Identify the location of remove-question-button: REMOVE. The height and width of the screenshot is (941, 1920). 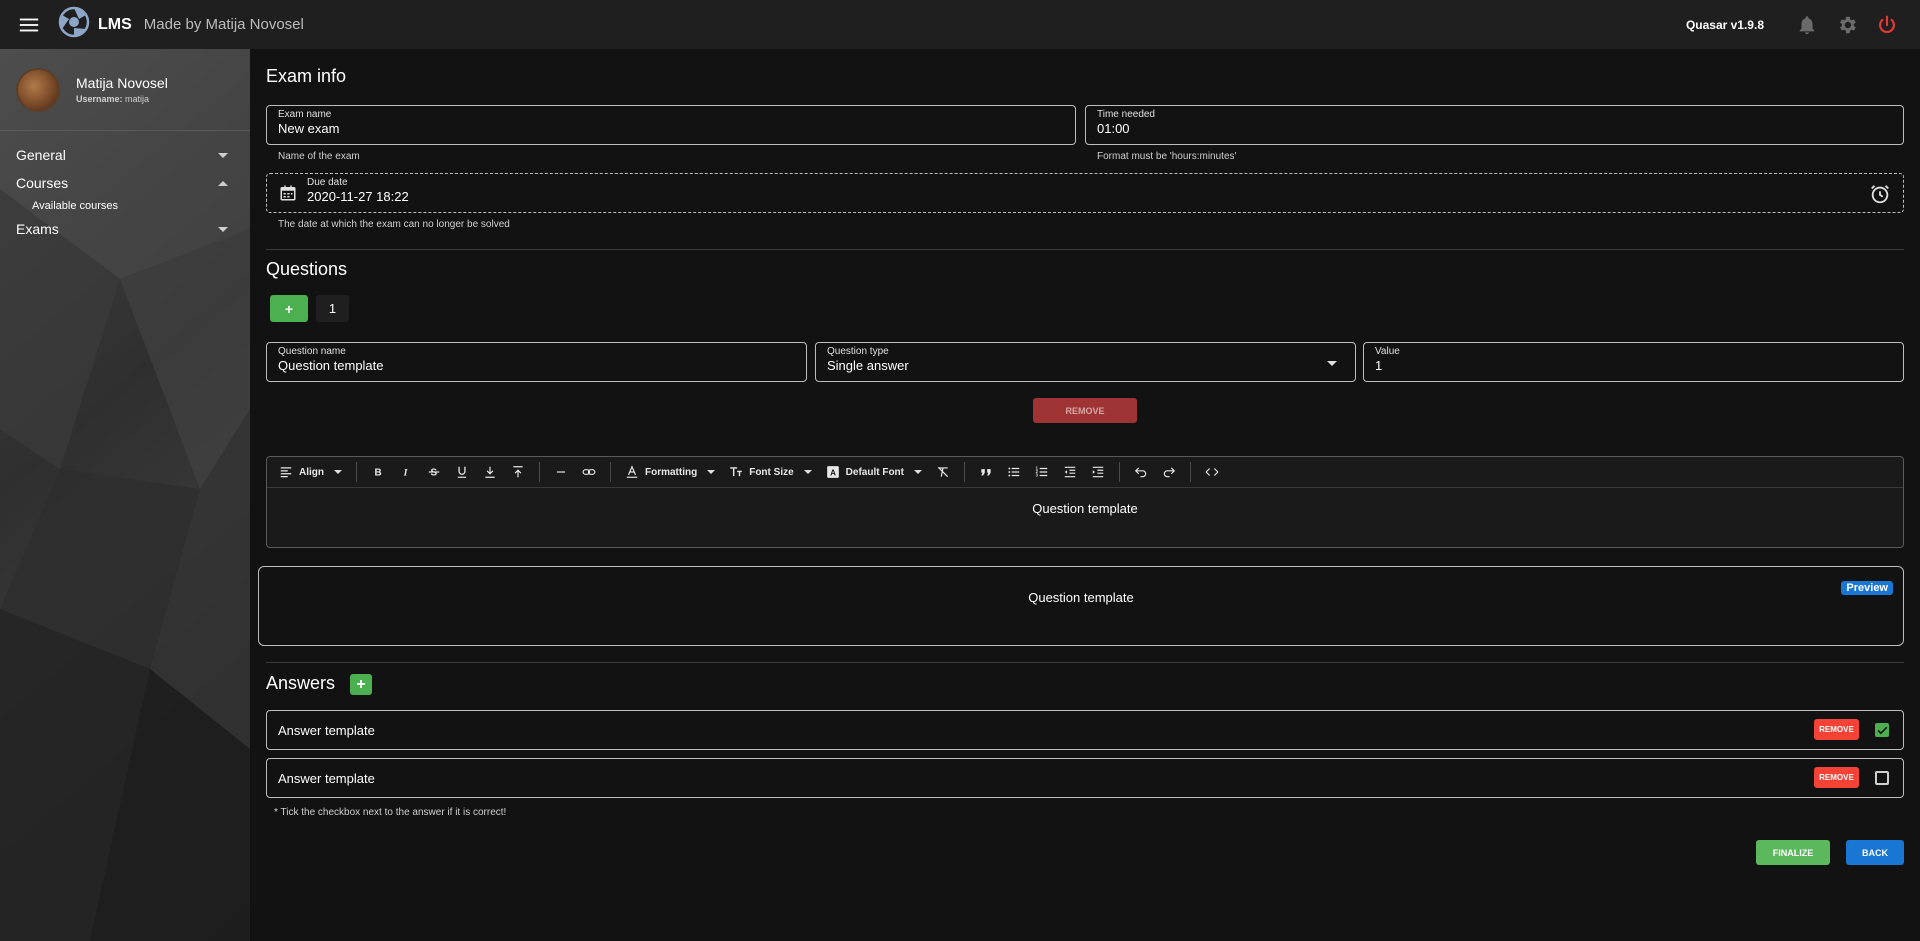
(1085, 410).